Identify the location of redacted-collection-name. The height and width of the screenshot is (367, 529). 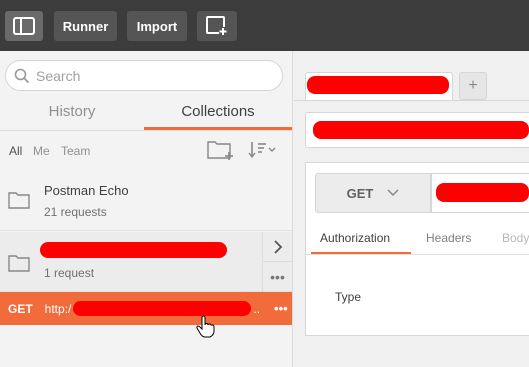
(133, 250).